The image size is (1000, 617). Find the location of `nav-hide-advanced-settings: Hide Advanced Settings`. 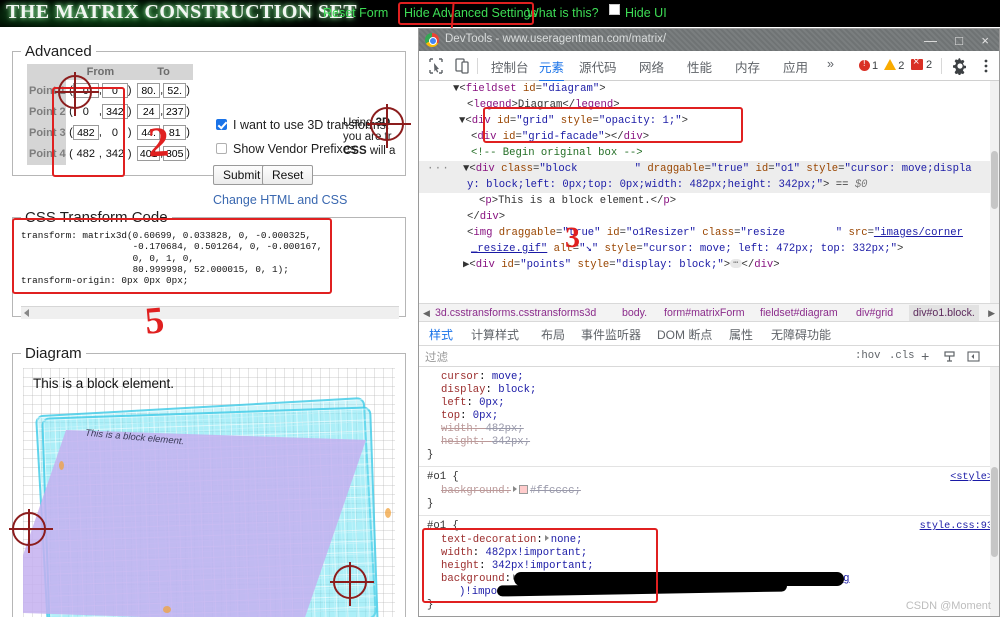

nav-hide-advanced-settings: Hide Advanced Settings is located at coordinates (470, 13).